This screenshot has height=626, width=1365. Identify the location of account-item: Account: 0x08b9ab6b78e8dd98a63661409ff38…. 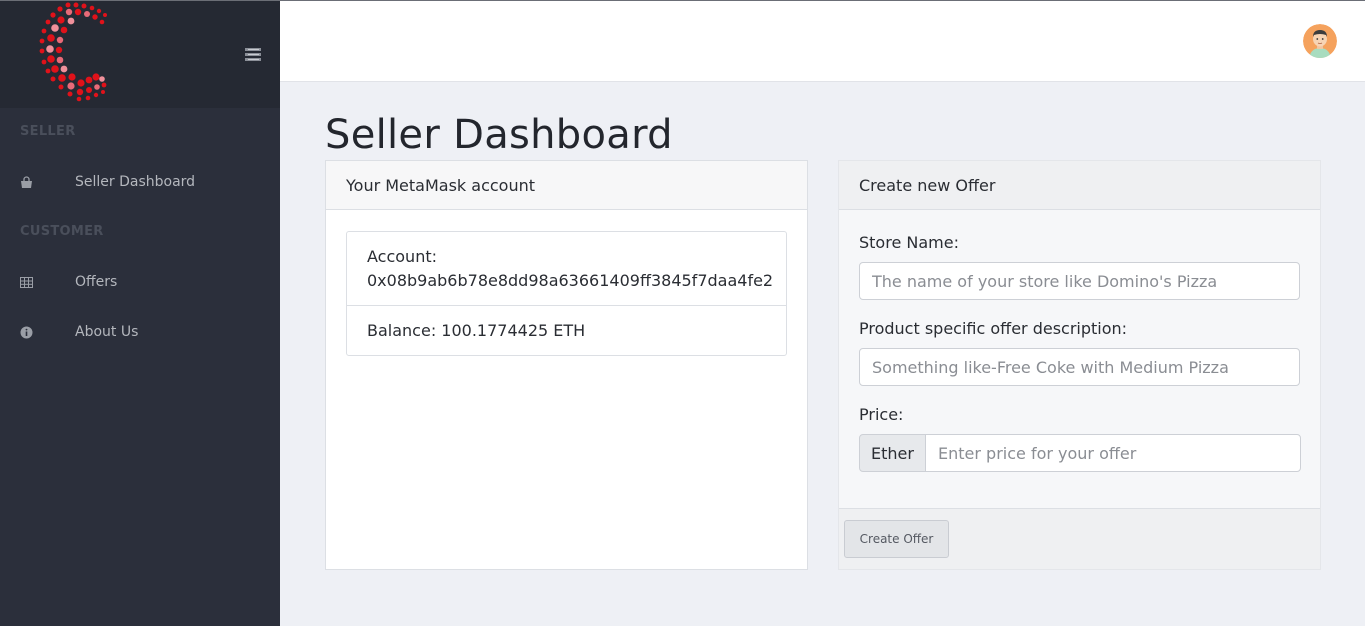
(566, 268).